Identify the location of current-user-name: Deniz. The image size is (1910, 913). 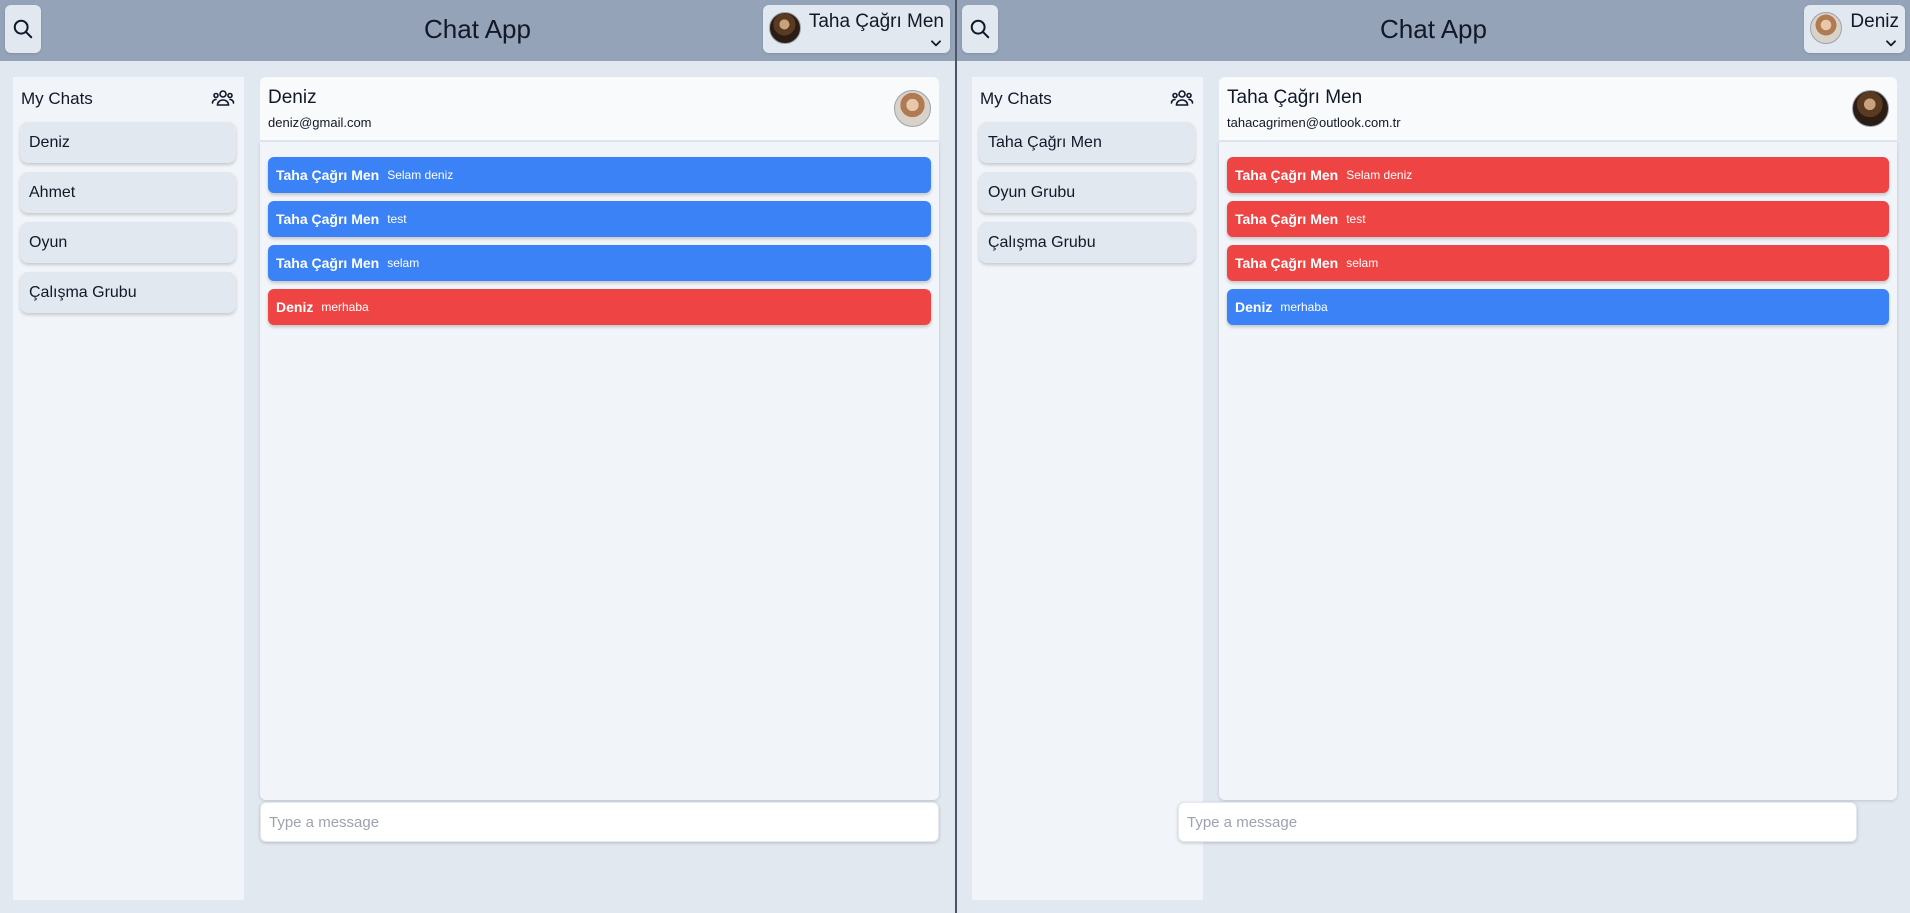
(1874, 21).